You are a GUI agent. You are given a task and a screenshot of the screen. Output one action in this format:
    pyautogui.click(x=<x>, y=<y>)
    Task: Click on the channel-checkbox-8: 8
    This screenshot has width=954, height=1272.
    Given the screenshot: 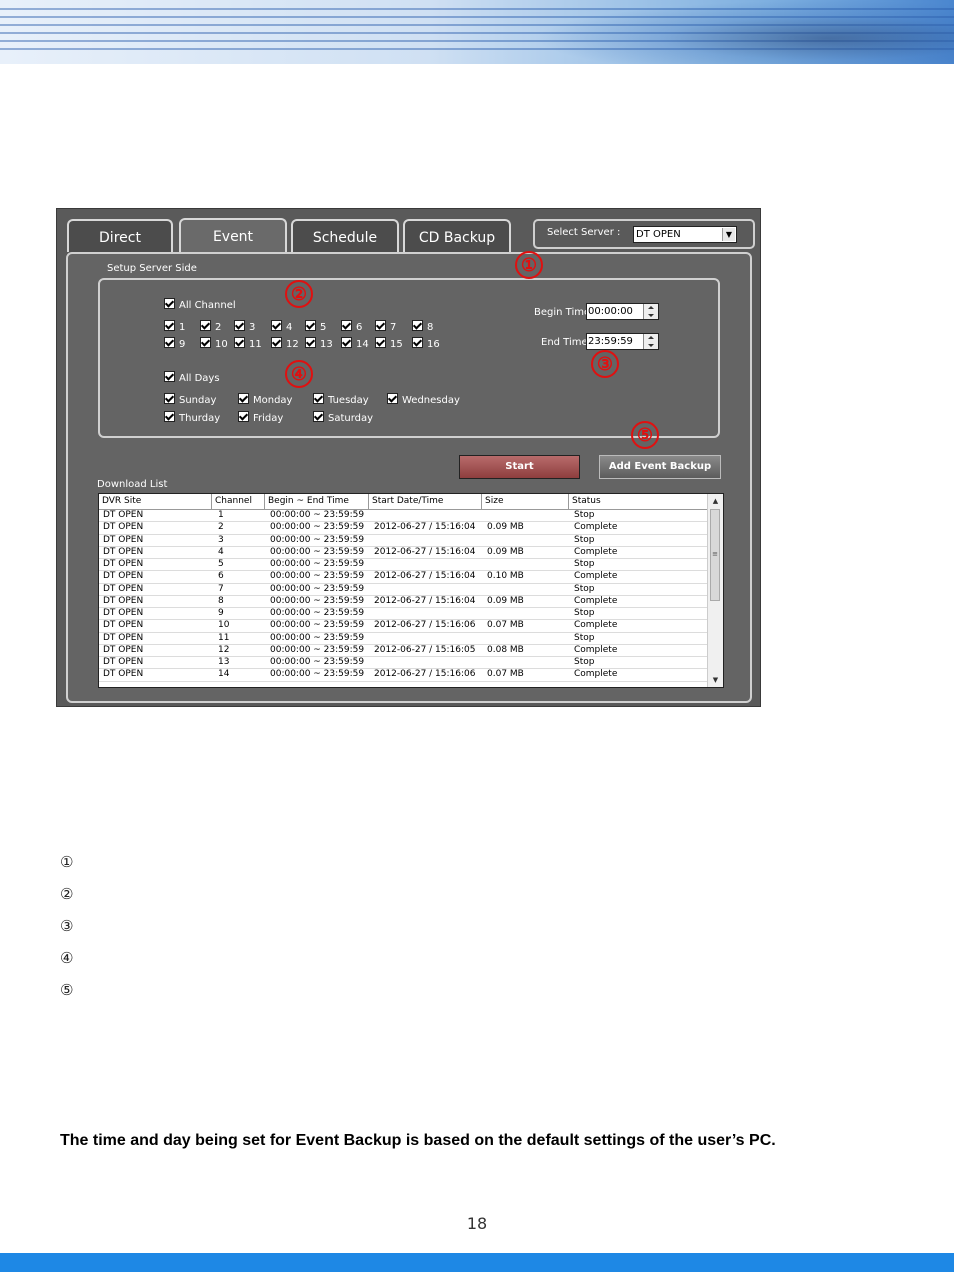 What is the action you would take?
    pyautogui.click(x=422, y=326)
    